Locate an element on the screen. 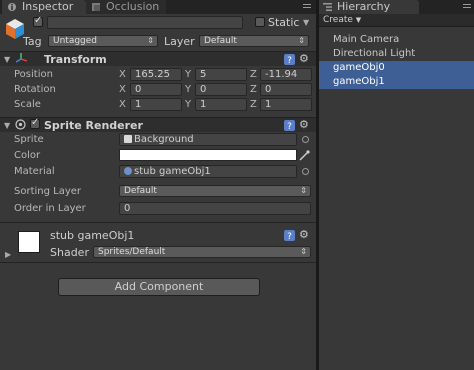 The width and height of the screenshot is (474, 370). scale-x-field: 1 is located at coordinates (156, 104).